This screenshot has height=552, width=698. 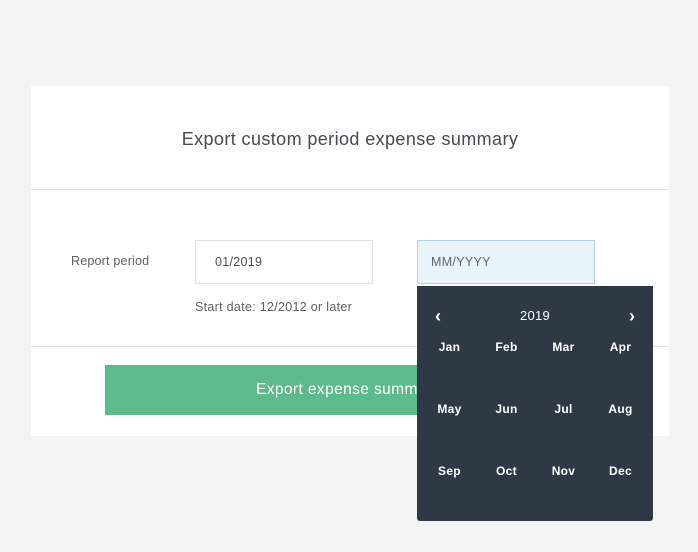 I want to click on start-date-input, so click(x=284, y=262).